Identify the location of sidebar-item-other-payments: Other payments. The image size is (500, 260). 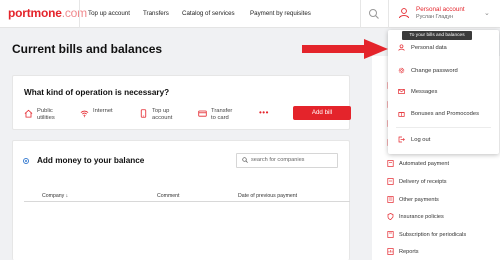
(413, 199).